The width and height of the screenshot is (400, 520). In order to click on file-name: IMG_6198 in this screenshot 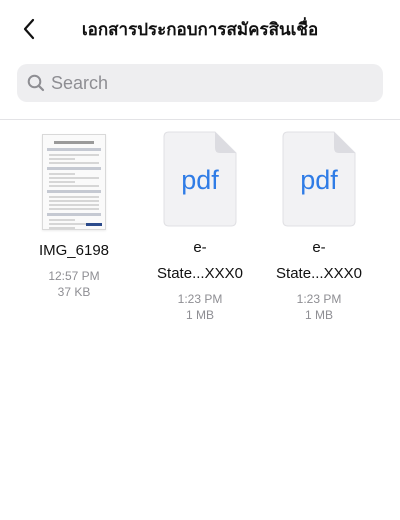, I will do `click(74, 250)`.